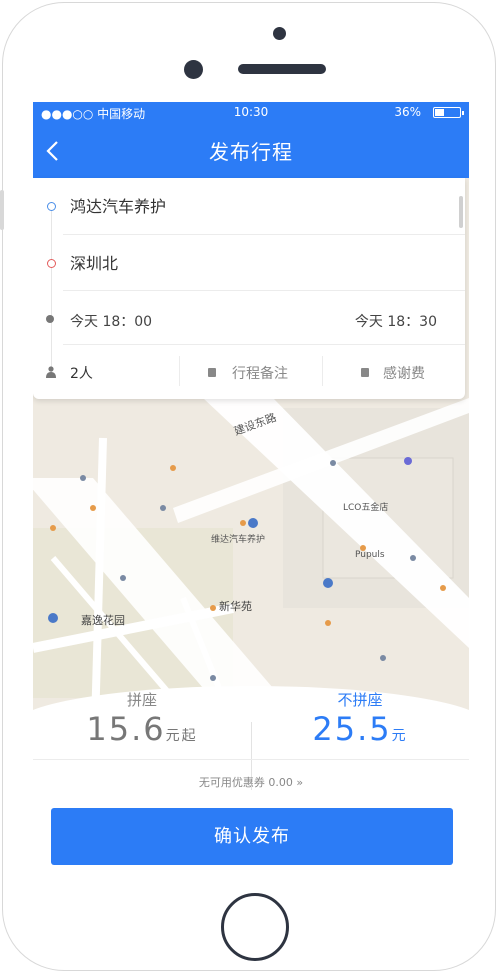 The height and width of the screenshot is (975, 500). What do you see at coordinates (103, 620) in the screenshot?
I see `map-label-community: 嘉逸花园` at bounding box center [103, 620].